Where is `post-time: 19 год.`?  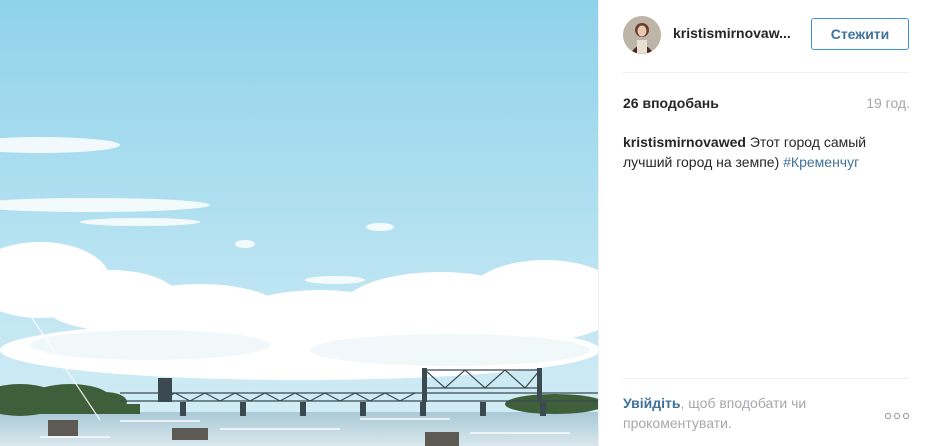
post-time: 19 год. is located at coordinates (888, 103).